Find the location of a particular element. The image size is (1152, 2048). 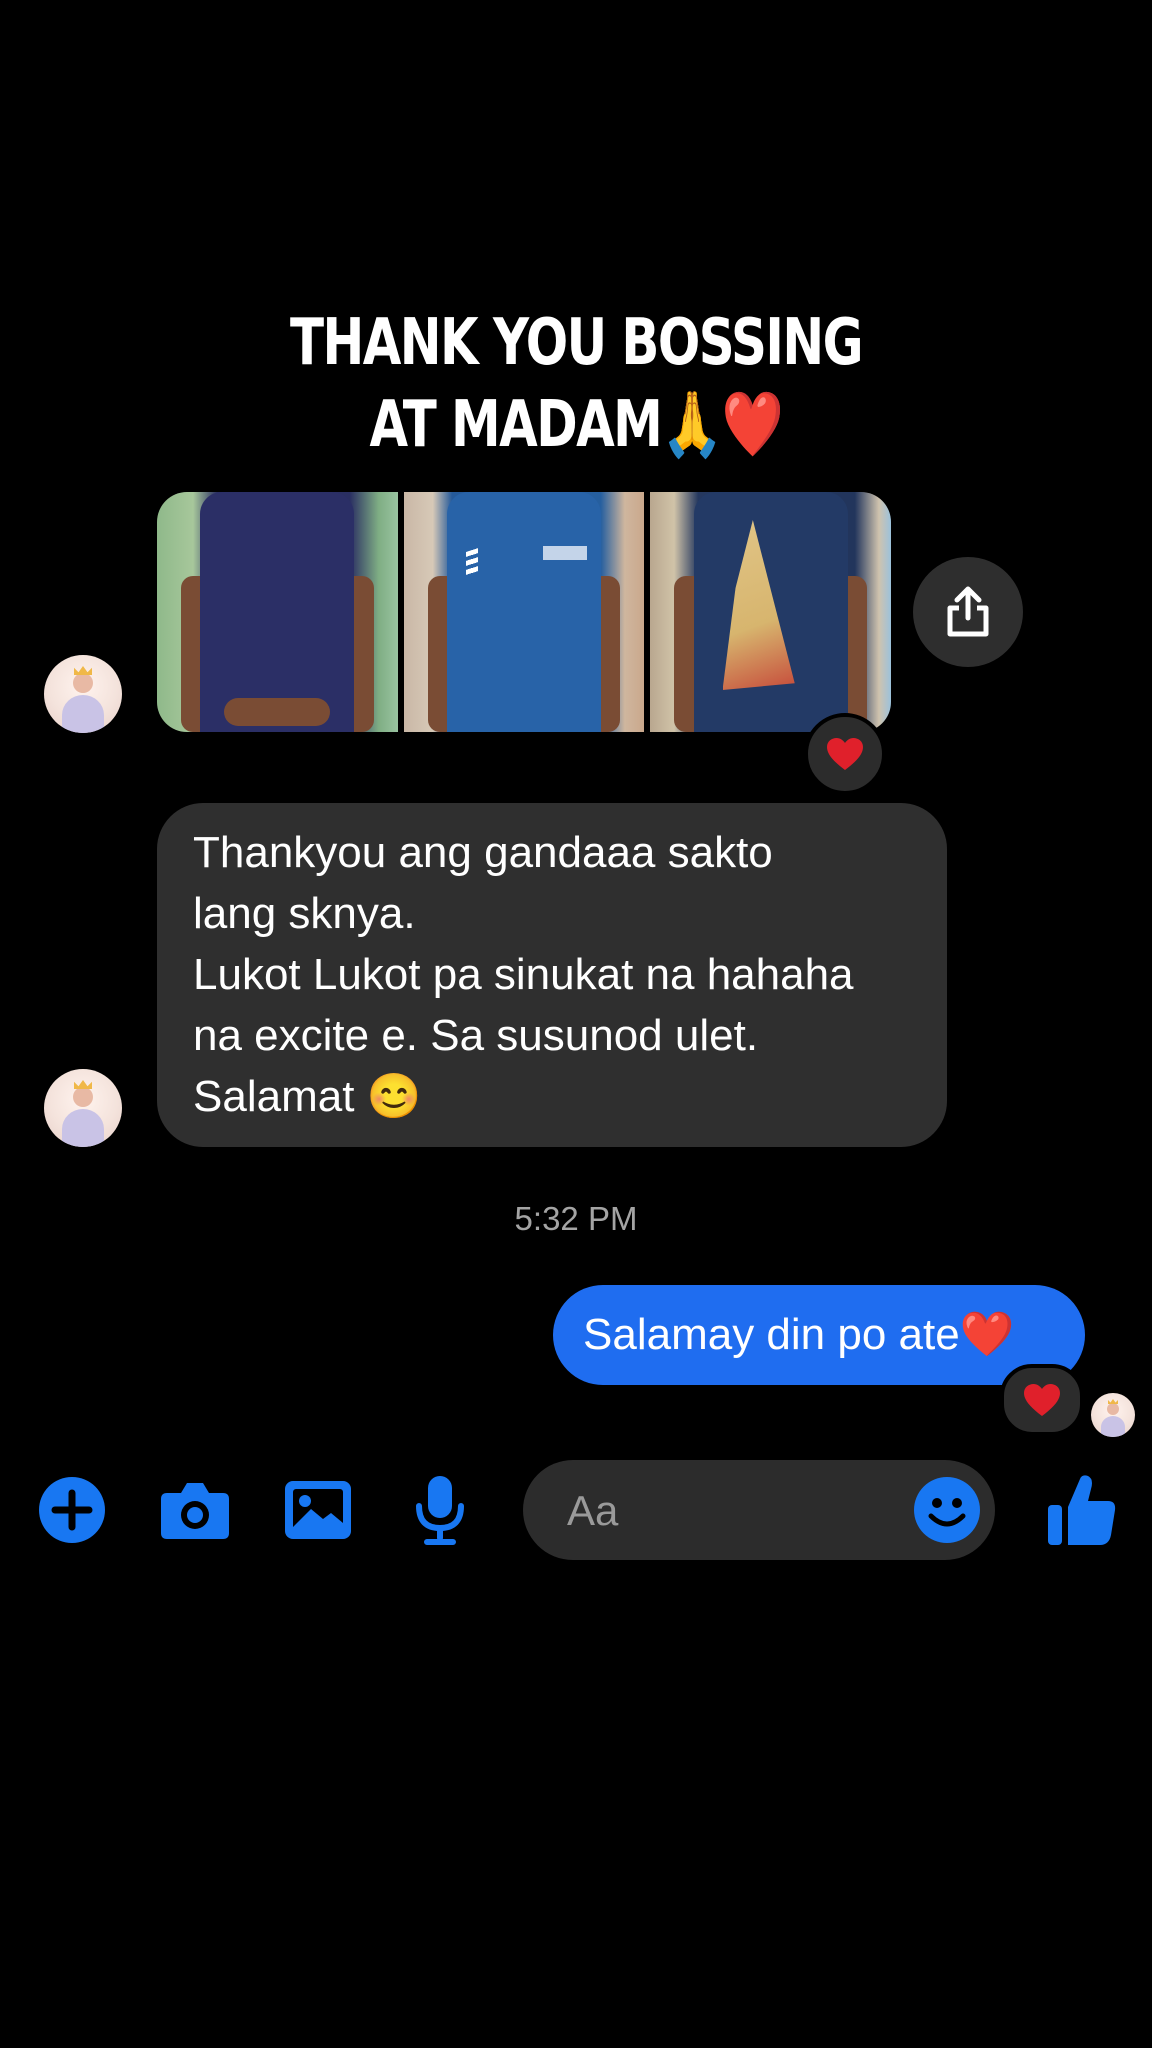

outgoing-message: Salamay din po ate❤️ is located at coordinates (819, 1335).